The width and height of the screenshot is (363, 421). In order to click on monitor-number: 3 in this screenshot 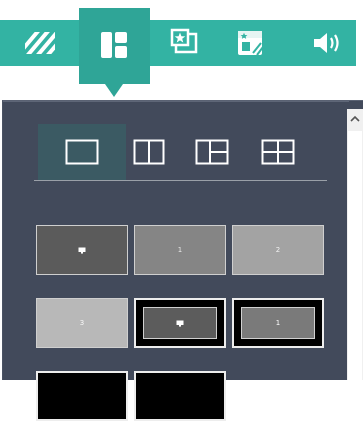, I will do `click(82, 323)`.